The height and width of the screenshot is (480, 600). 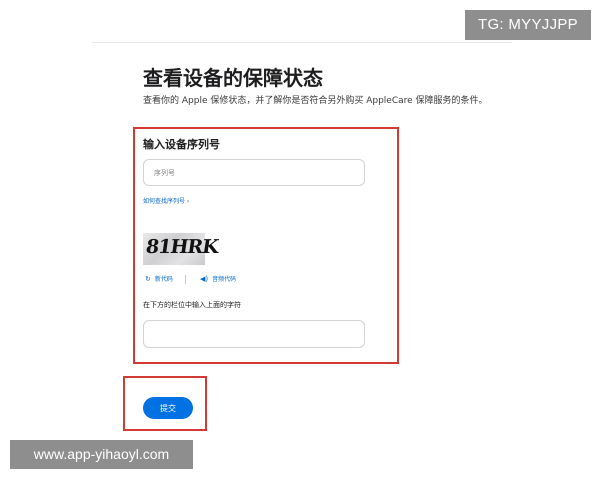 I want to click on speaker-icon: ◀), so click(x=204, y=279).